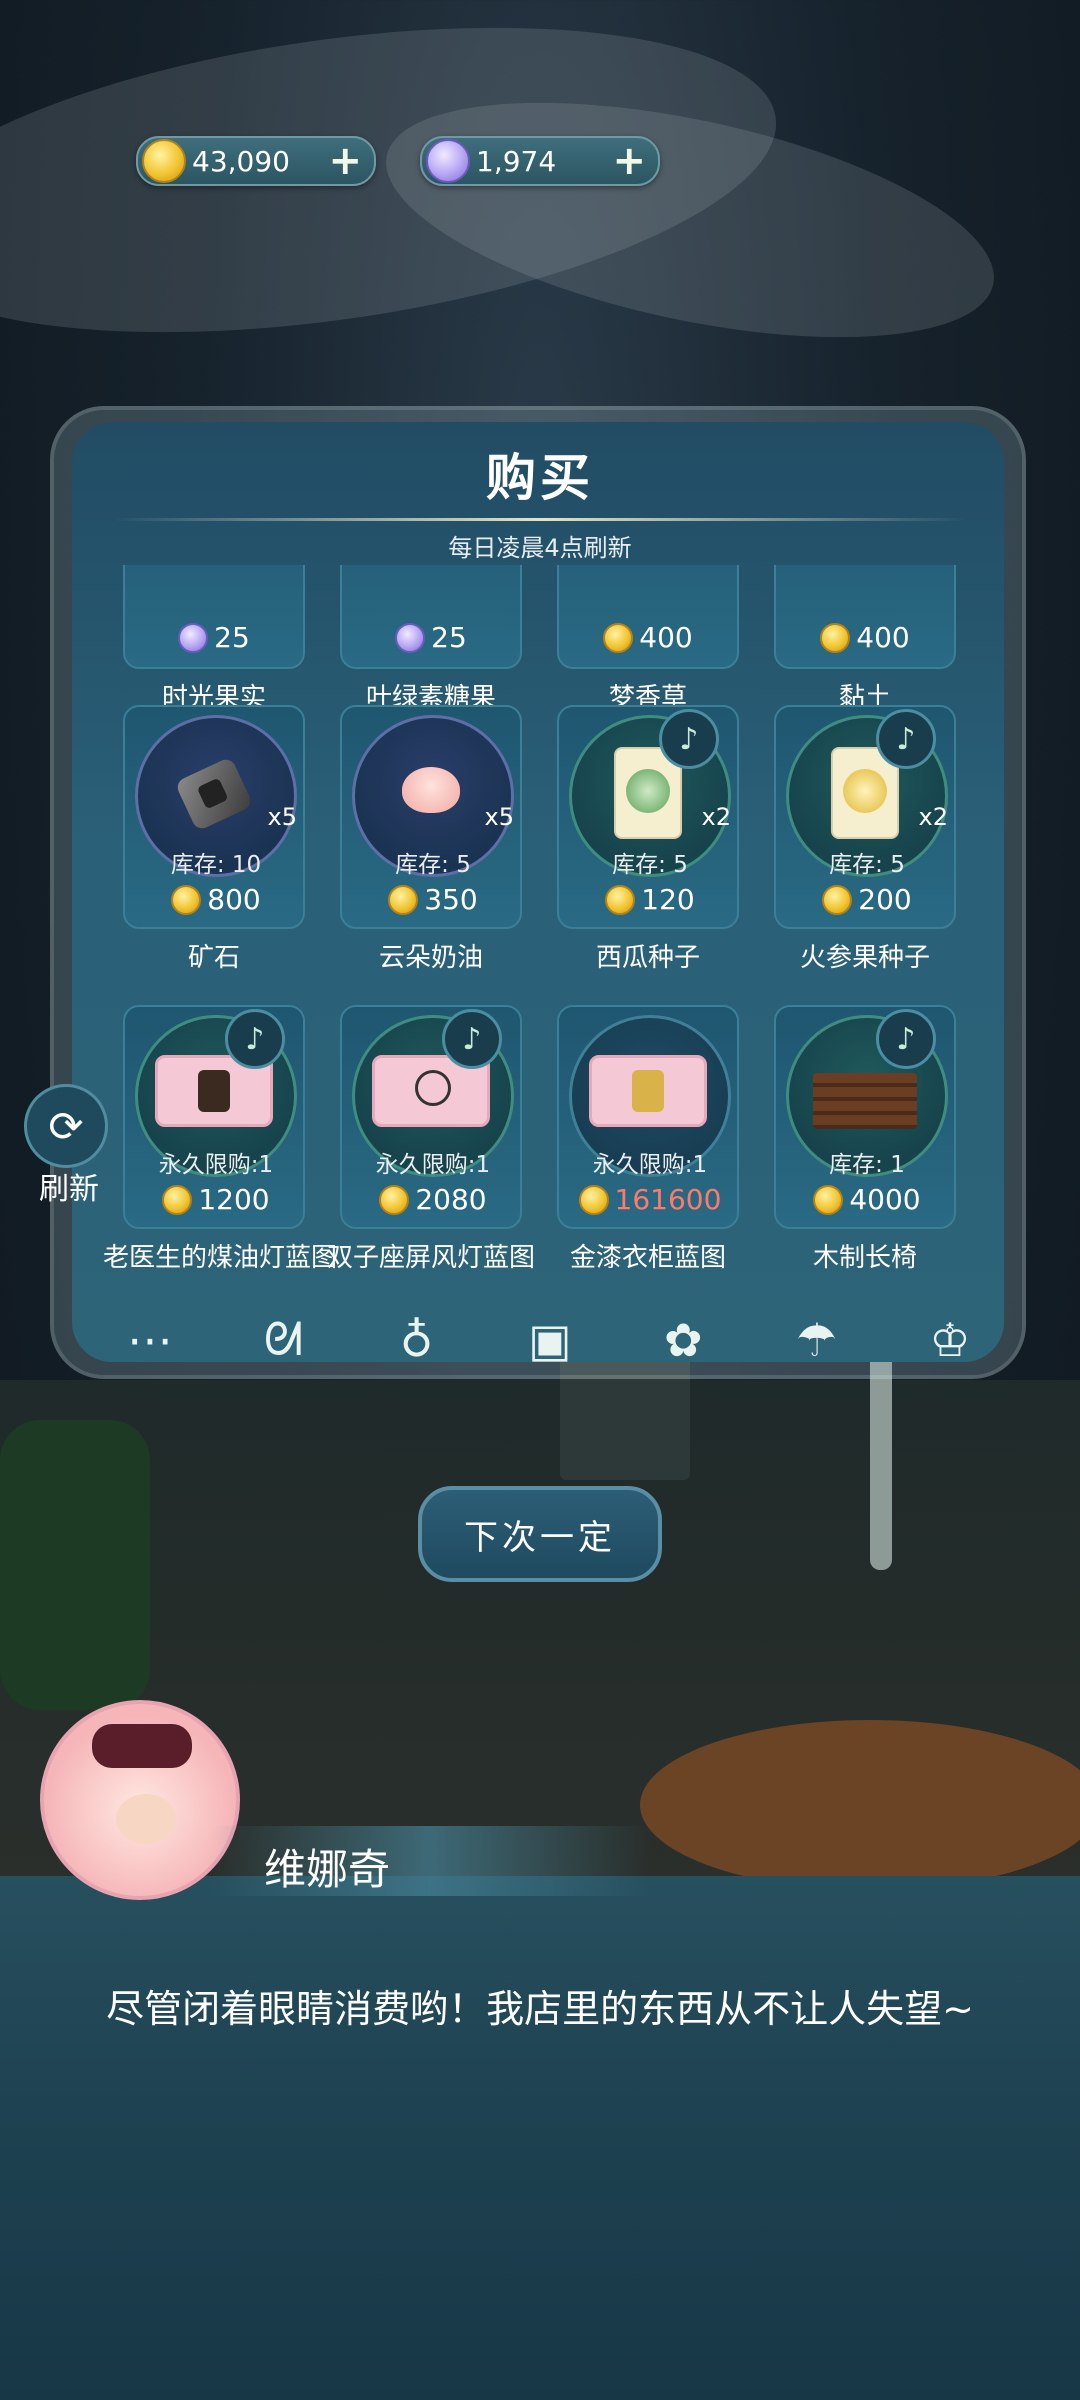  I want to click on item-name: 双子座屏风灯蓝图, so click(430, 1258).